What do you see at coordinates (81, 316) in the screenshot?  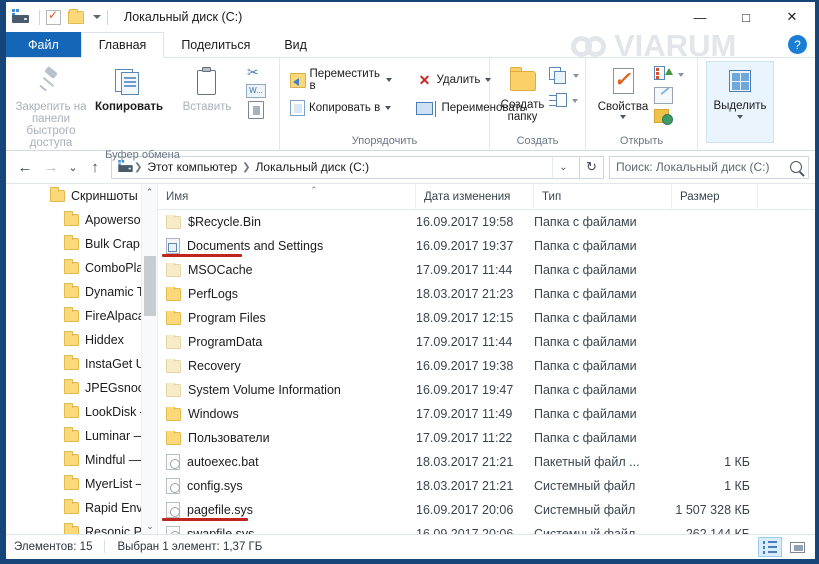 I see `tree-item: FireAlpaca —` at bounding box center [81, 316].